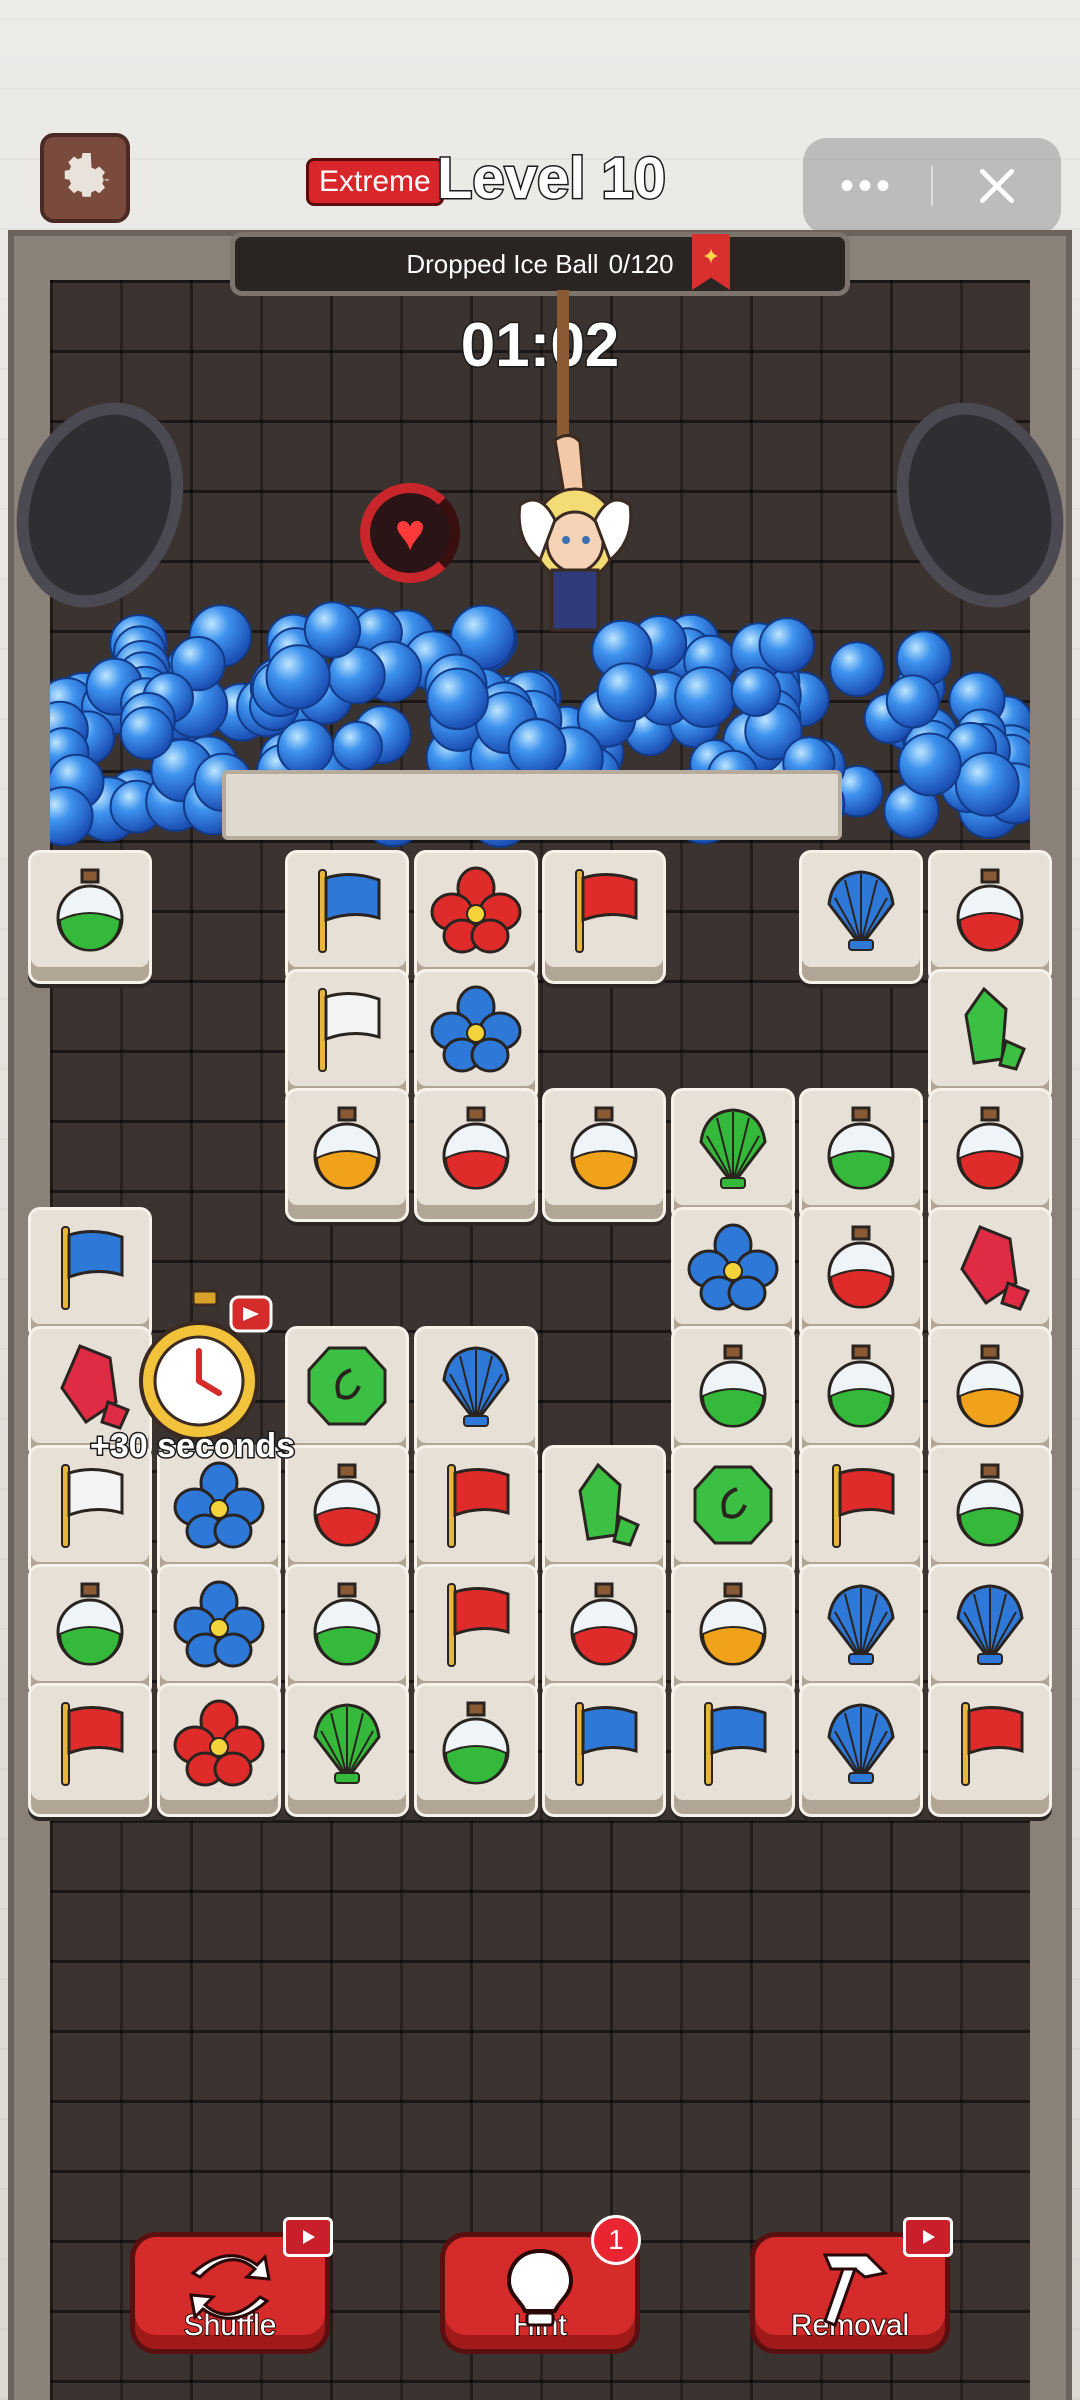 The height and width of the screenshot is (2400, 1080). I want to click on goal-label: Dropped Ice Ball, so click(502, 263).